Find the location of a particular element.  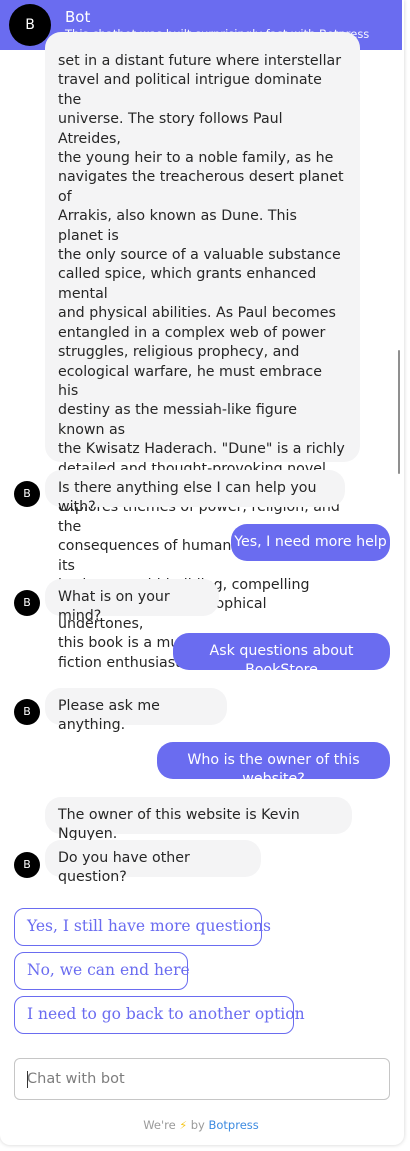

choice-more-questions-button: Yes, I still have more questions is located at coordinates (142, 927).